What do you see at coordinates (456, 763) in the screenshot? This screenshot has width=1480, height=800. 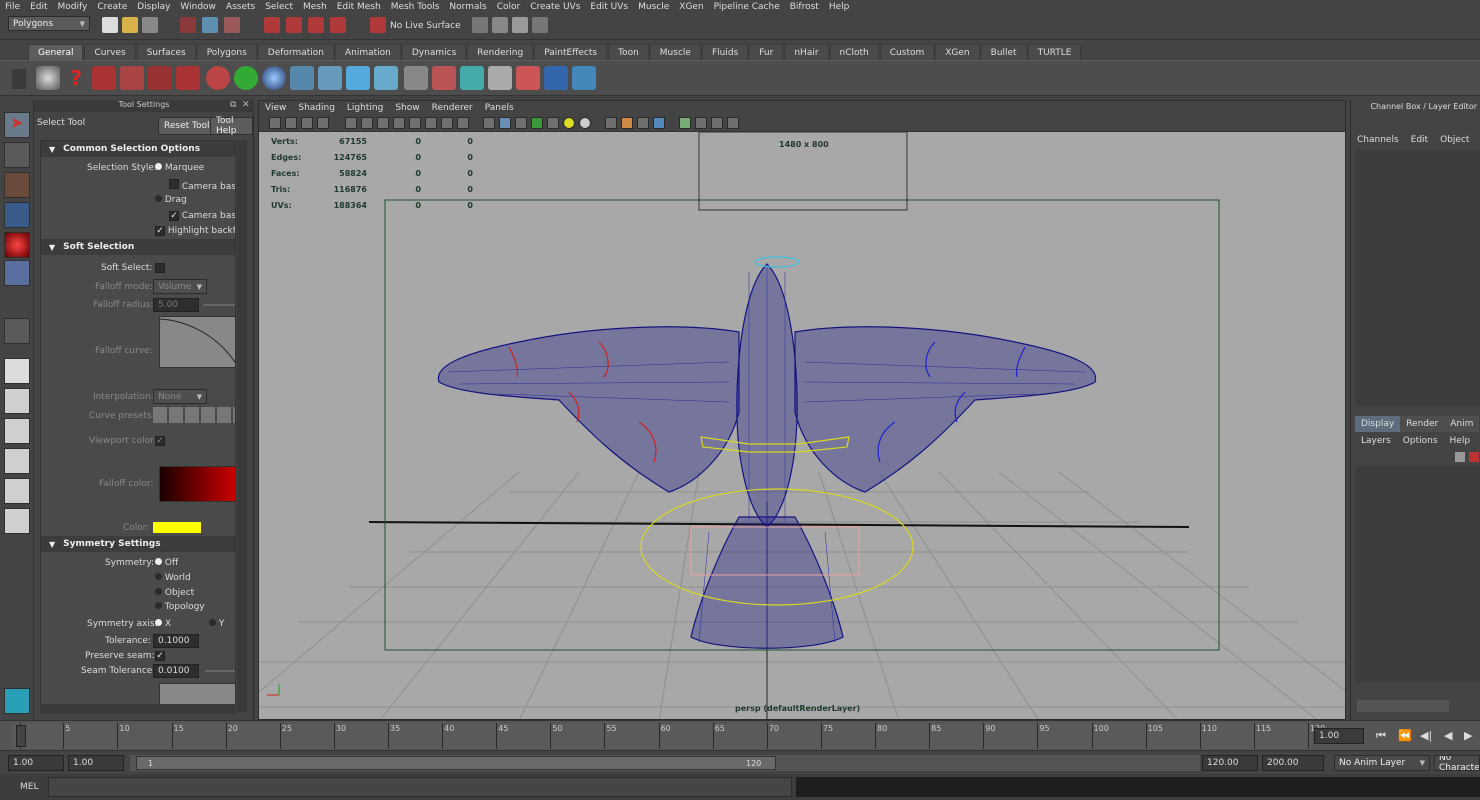 I see `range-handle` at bounding box center [456, 763].